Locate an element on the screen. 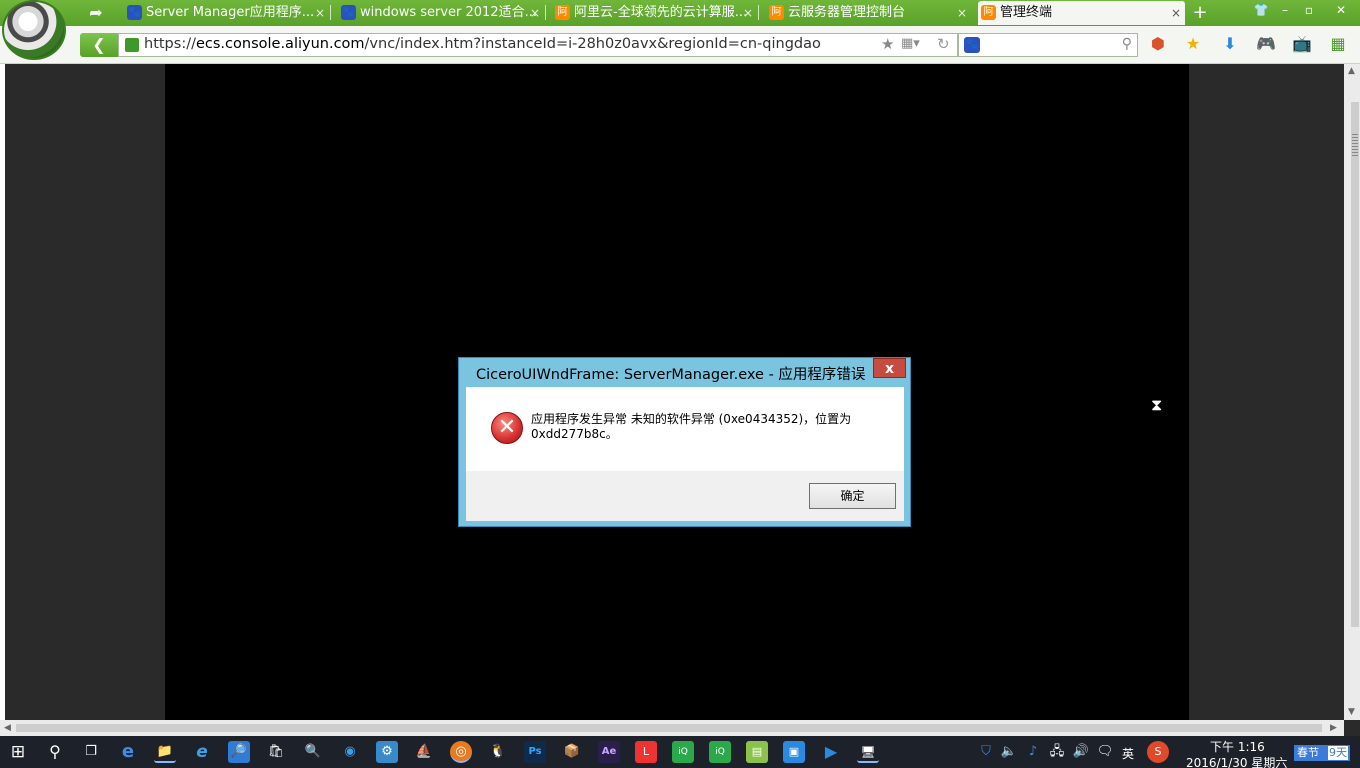 The image size is (1360, 768). task-view-icon: ❐ is located at coordinates (91, 752).